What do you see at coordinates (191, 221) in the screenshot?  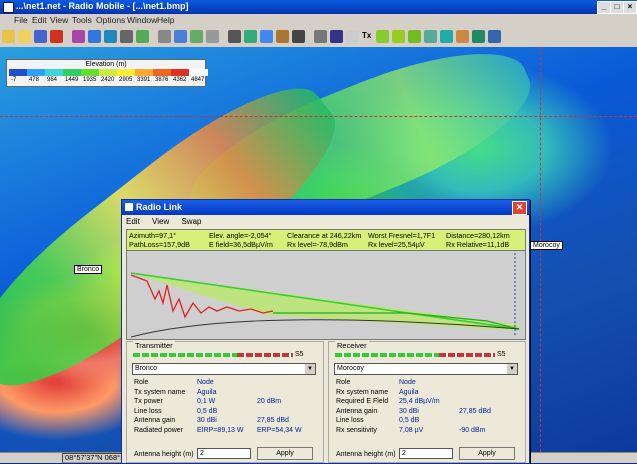 I see `dialog-menu-swap: Swap` at bounding box center [191, 221].